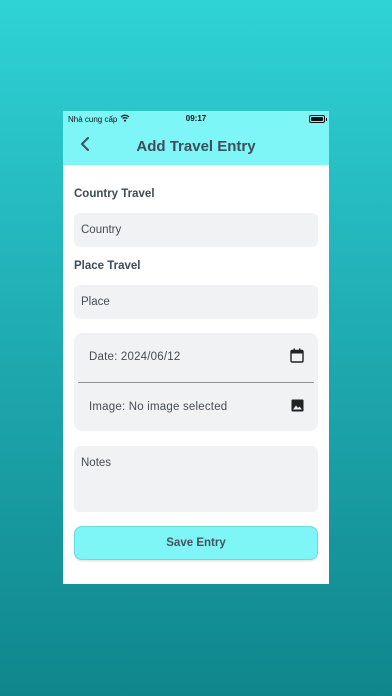 This screenshot has width=392, height=696. What do you see at coordinates (107, 266) in the screenshot?
I see `place-label: Place Travel` at bounding box center [107, 266].